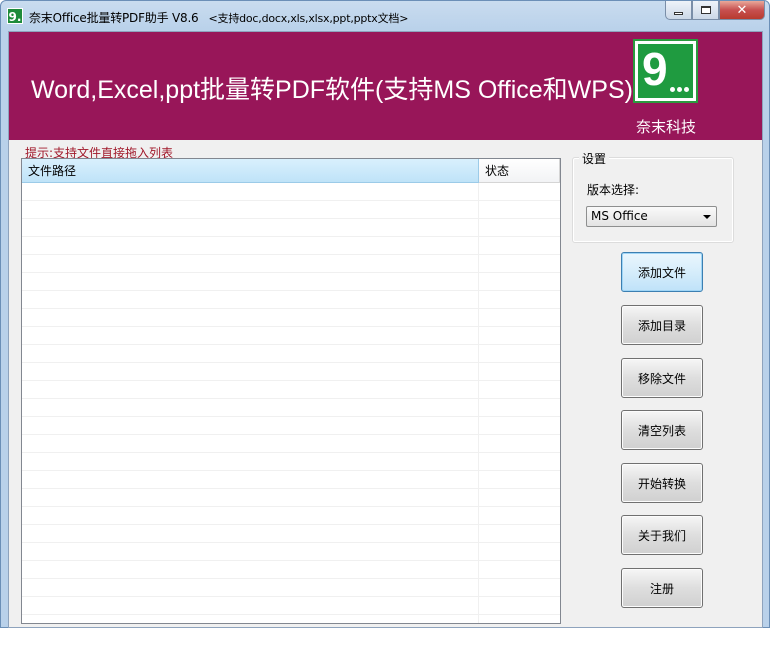  What do you see at coordinates (662, 325) in the screenshot?
I see `add-folder-button: 添加目录` at bounding box center [662, 325].